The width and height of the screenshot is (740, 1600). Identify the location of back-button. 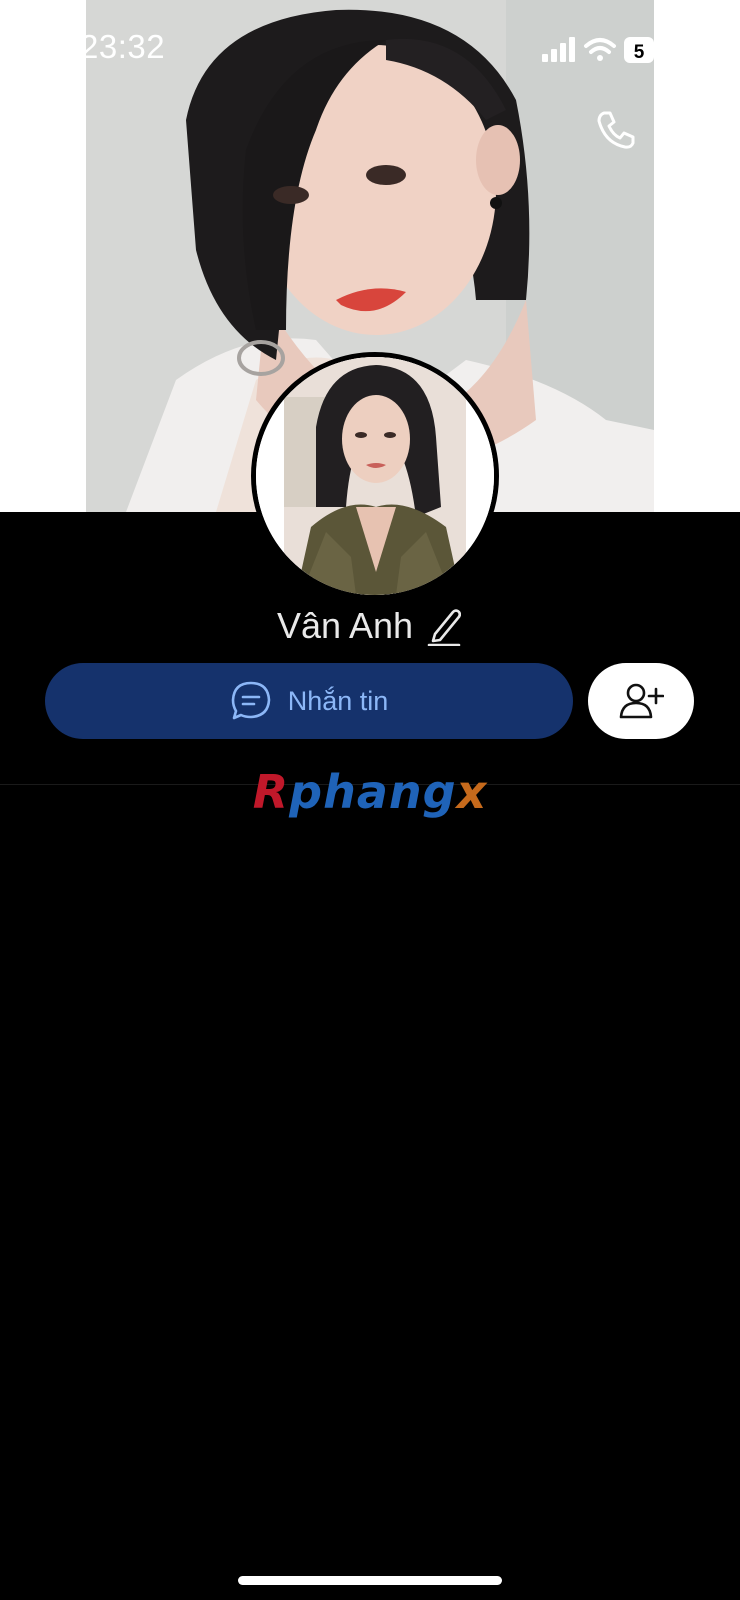
(42, 129).